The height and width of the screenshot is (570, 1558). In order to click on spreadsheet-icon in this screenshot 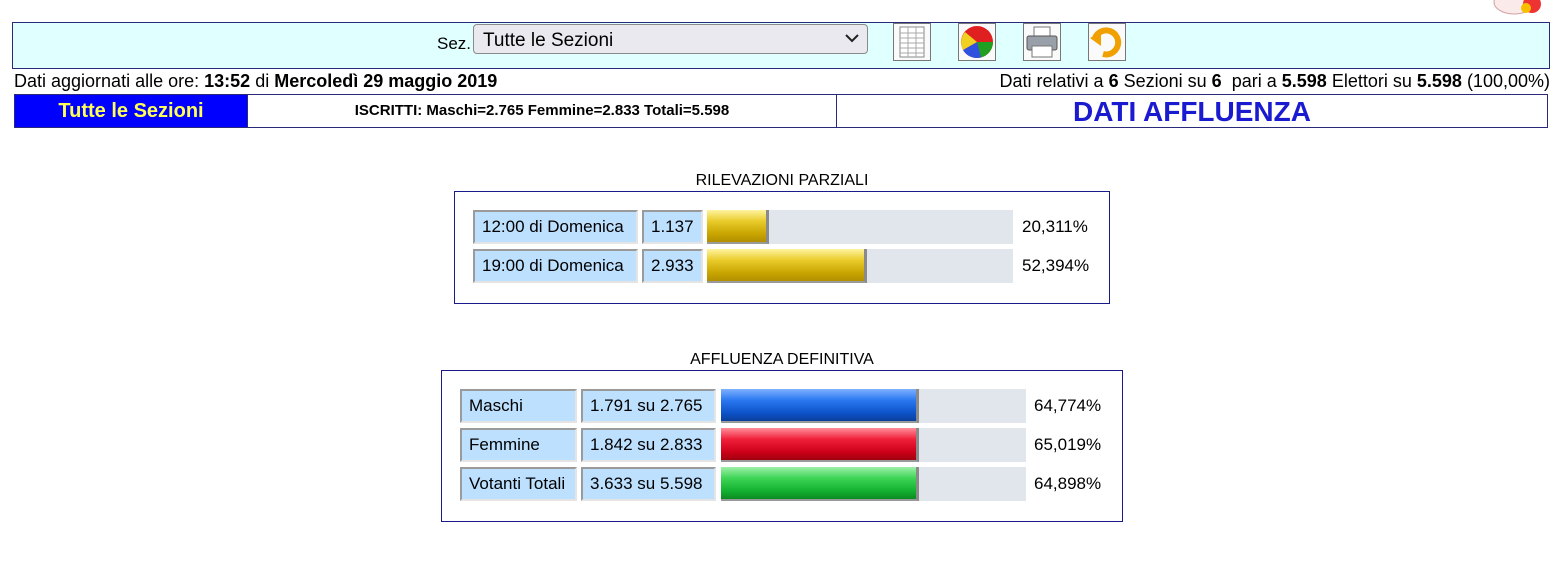, I will do `click(912, 42)`.